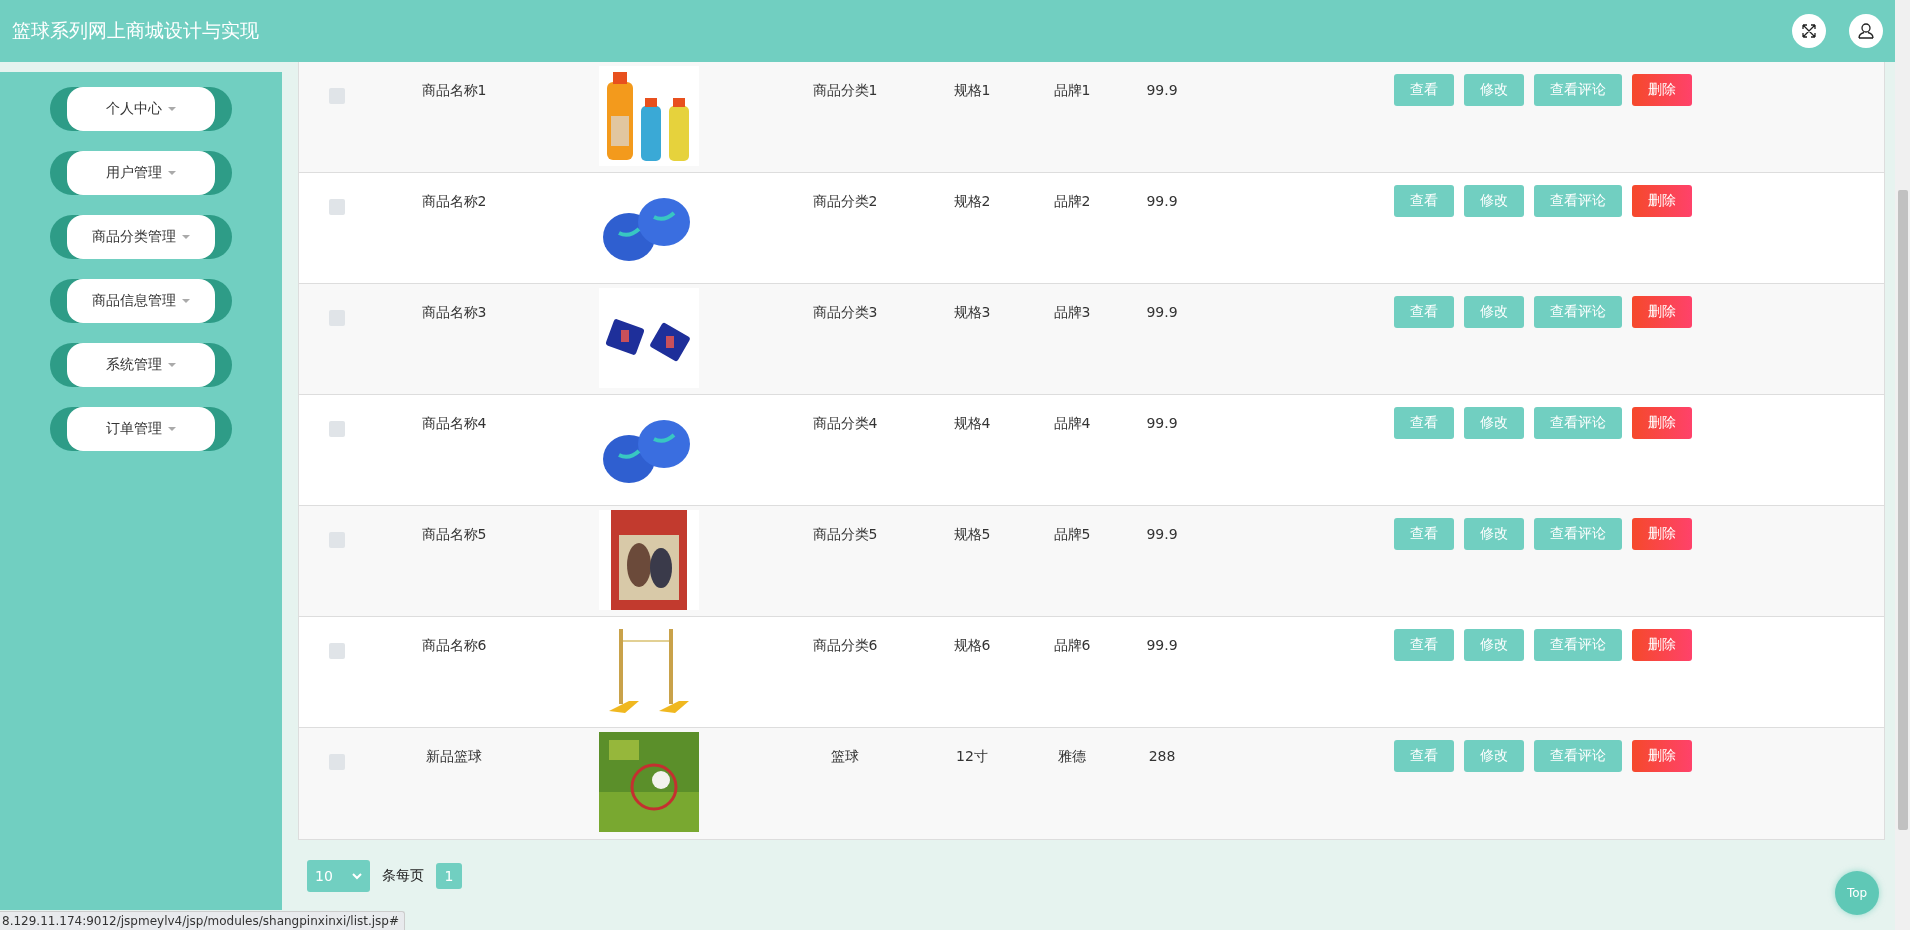  Describe the element at coordinates (1866, 31) in the screenshot. I see `user-icon` at that location.